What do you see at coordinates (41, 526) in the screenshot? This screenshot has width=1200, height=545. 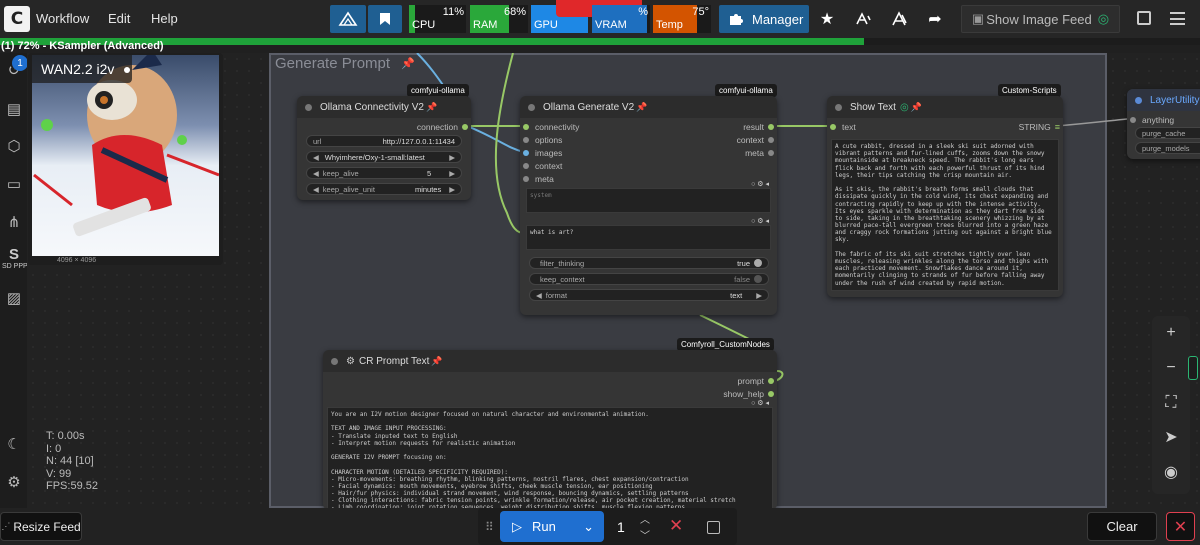 I see `resize-feed-button: ⋰ Resize Feed` at bounding box center [41, 526].